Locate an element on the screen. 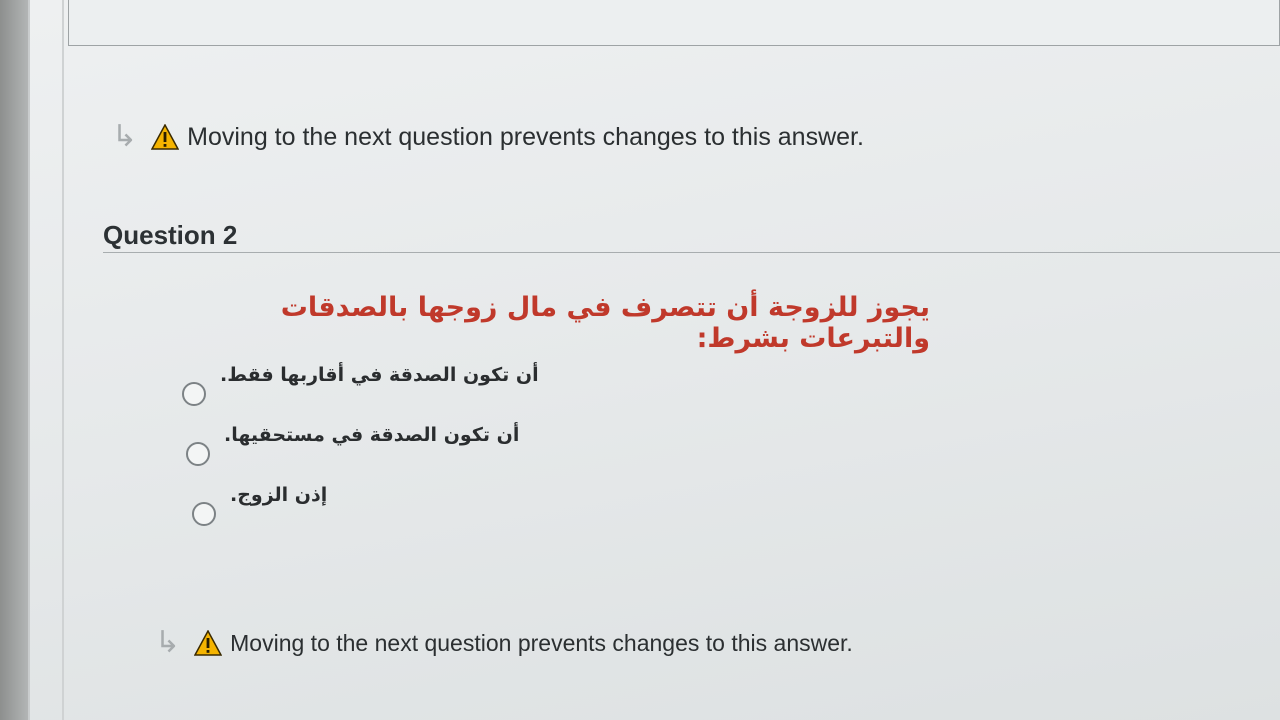 The height and width of the screenshot is (720, 1280). answer-option-label: إذن الزوج. is located at coordinates (278, 495).